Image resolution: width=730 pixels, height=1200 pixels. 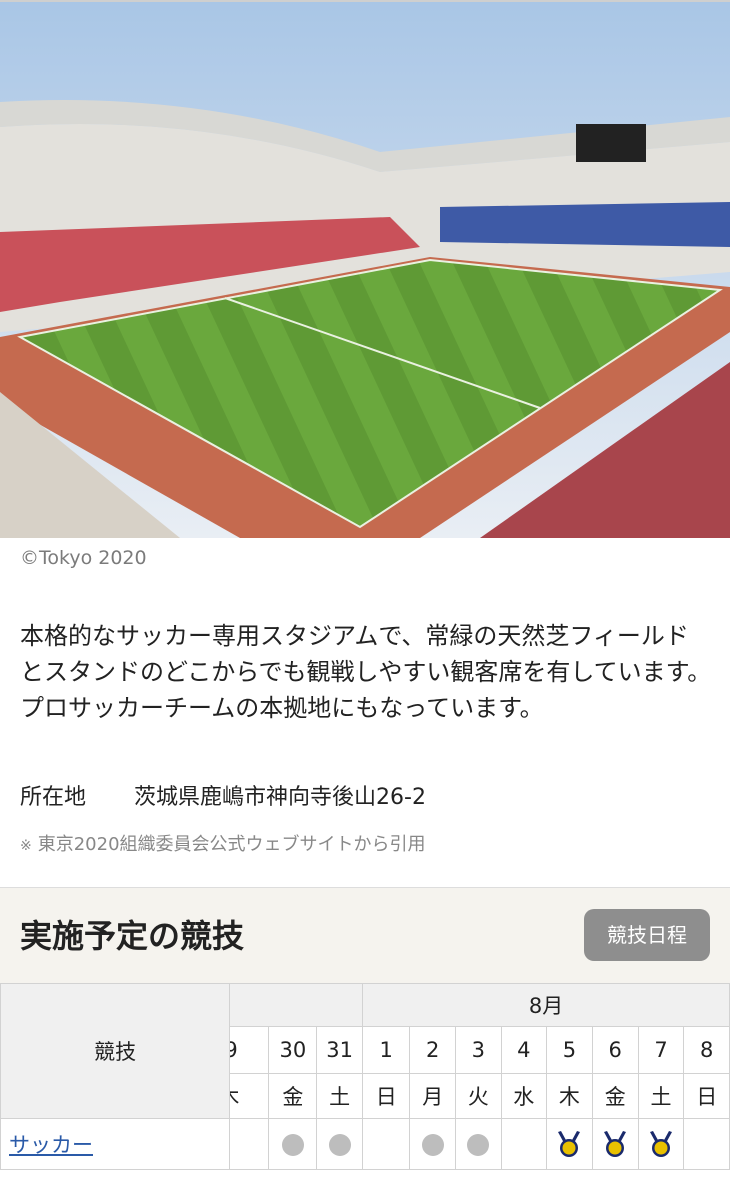 I want to click on address-value: 茨城県鹿嶋市神向寺後山26-2, so click(x=280, y=797).